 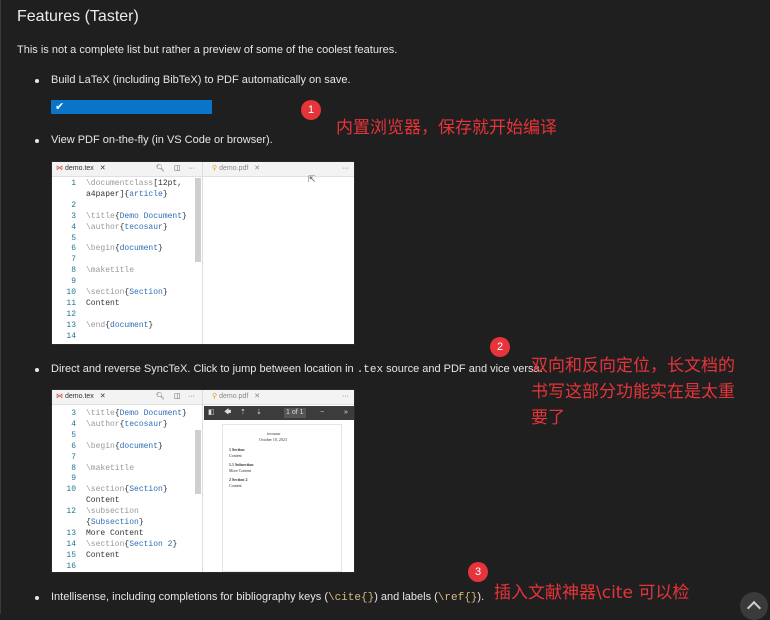 I want to click on annotation-badge-3: 3, so click(x=478, y=572).